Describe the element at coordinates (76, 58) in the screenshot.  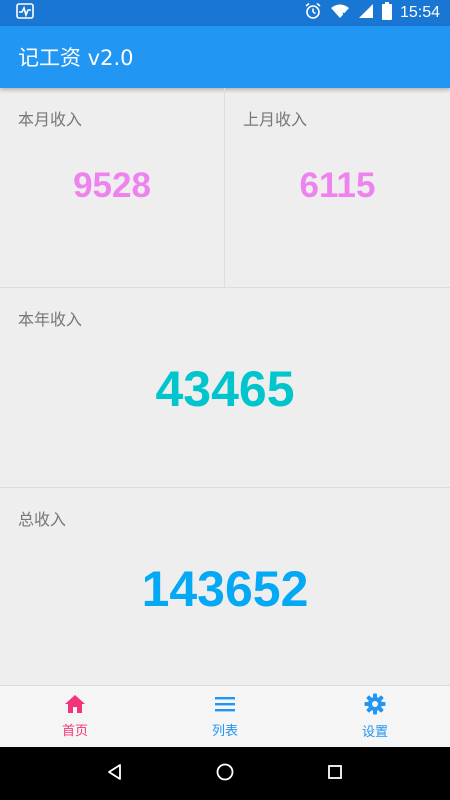
I see `app-title: 记工资 v2.0` at that location.